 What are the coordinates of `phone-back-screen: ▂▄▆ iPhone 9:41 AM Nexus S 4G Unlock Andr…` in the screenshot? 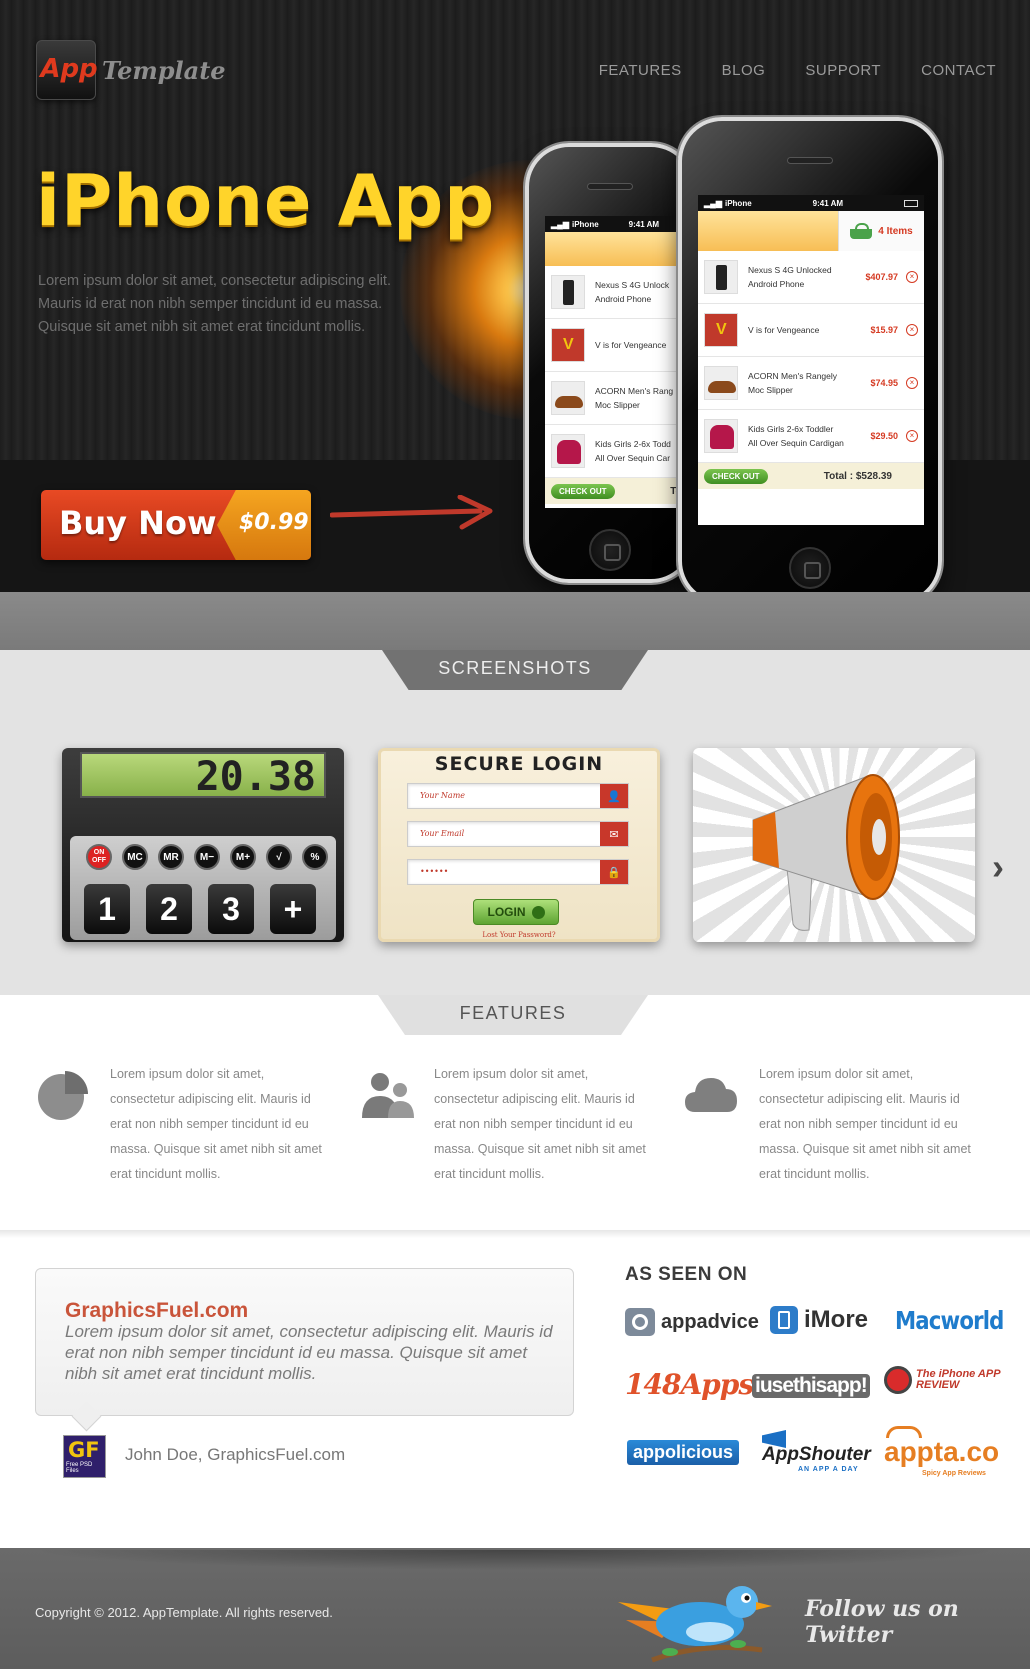 It's located at (620, 362).